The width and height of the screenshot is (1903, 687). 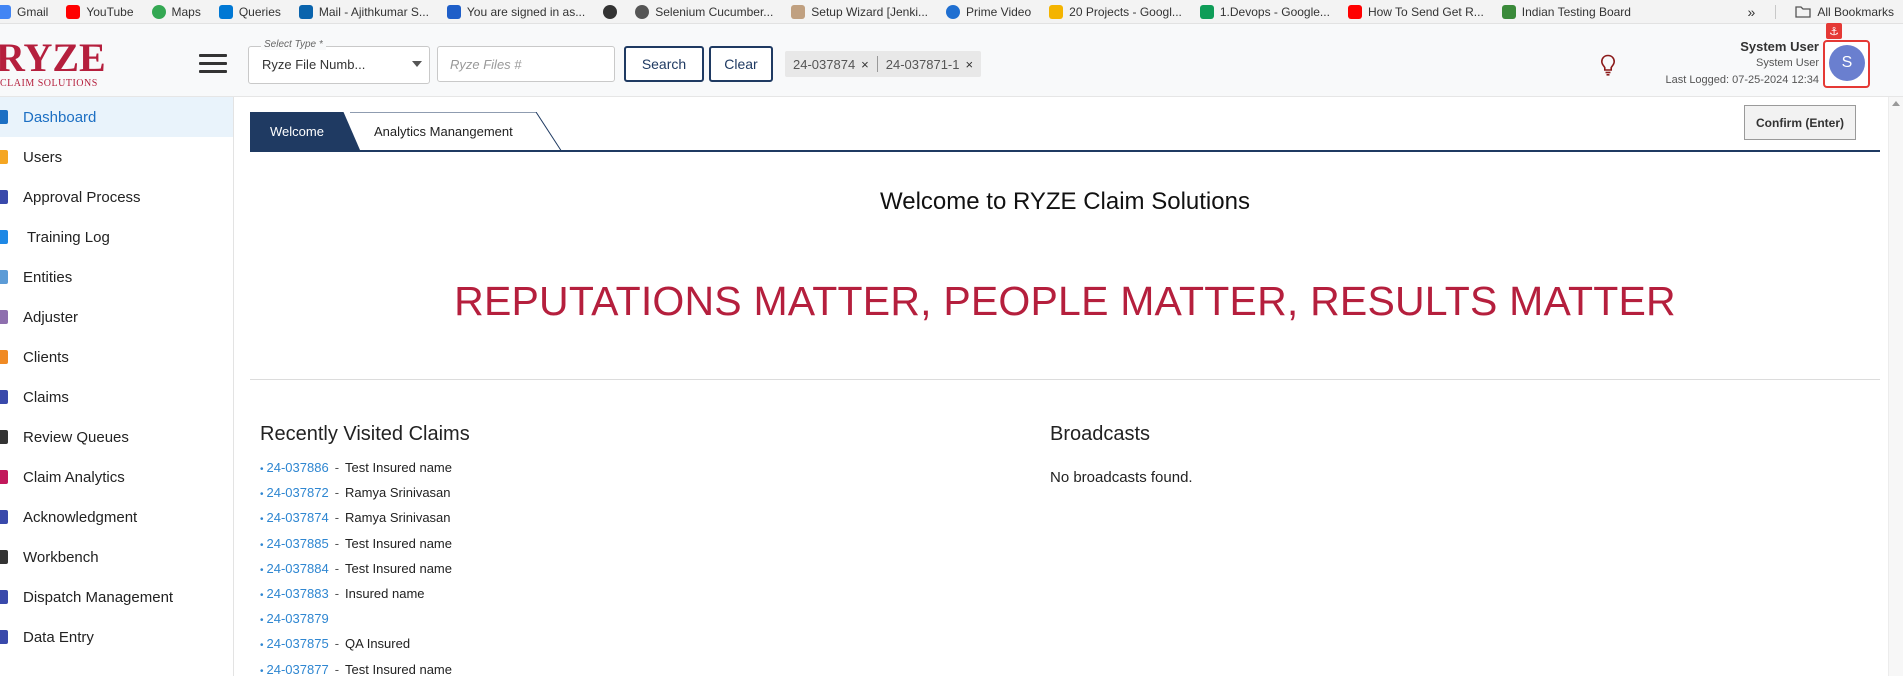 I want to click on prime-video-icon, so click(x=953, y=11).